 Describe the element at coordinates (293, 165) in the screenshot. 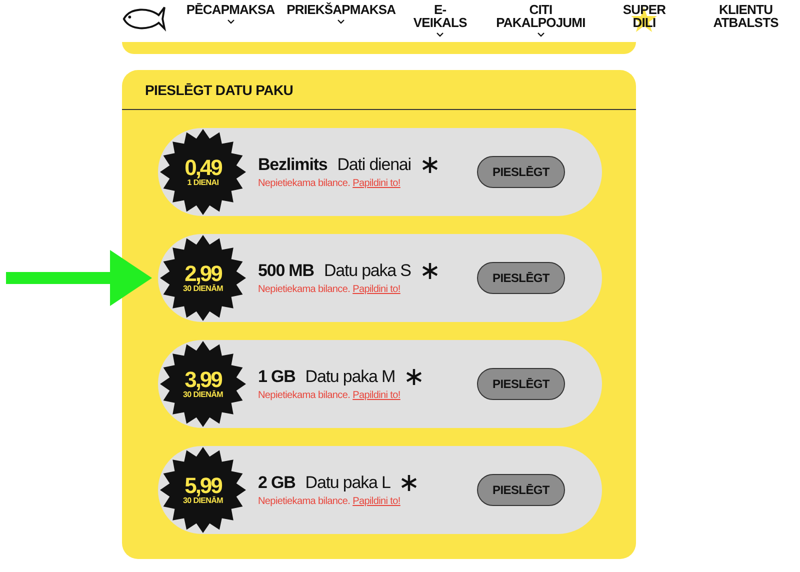

I see `package-size: Bezlimits` at that location.